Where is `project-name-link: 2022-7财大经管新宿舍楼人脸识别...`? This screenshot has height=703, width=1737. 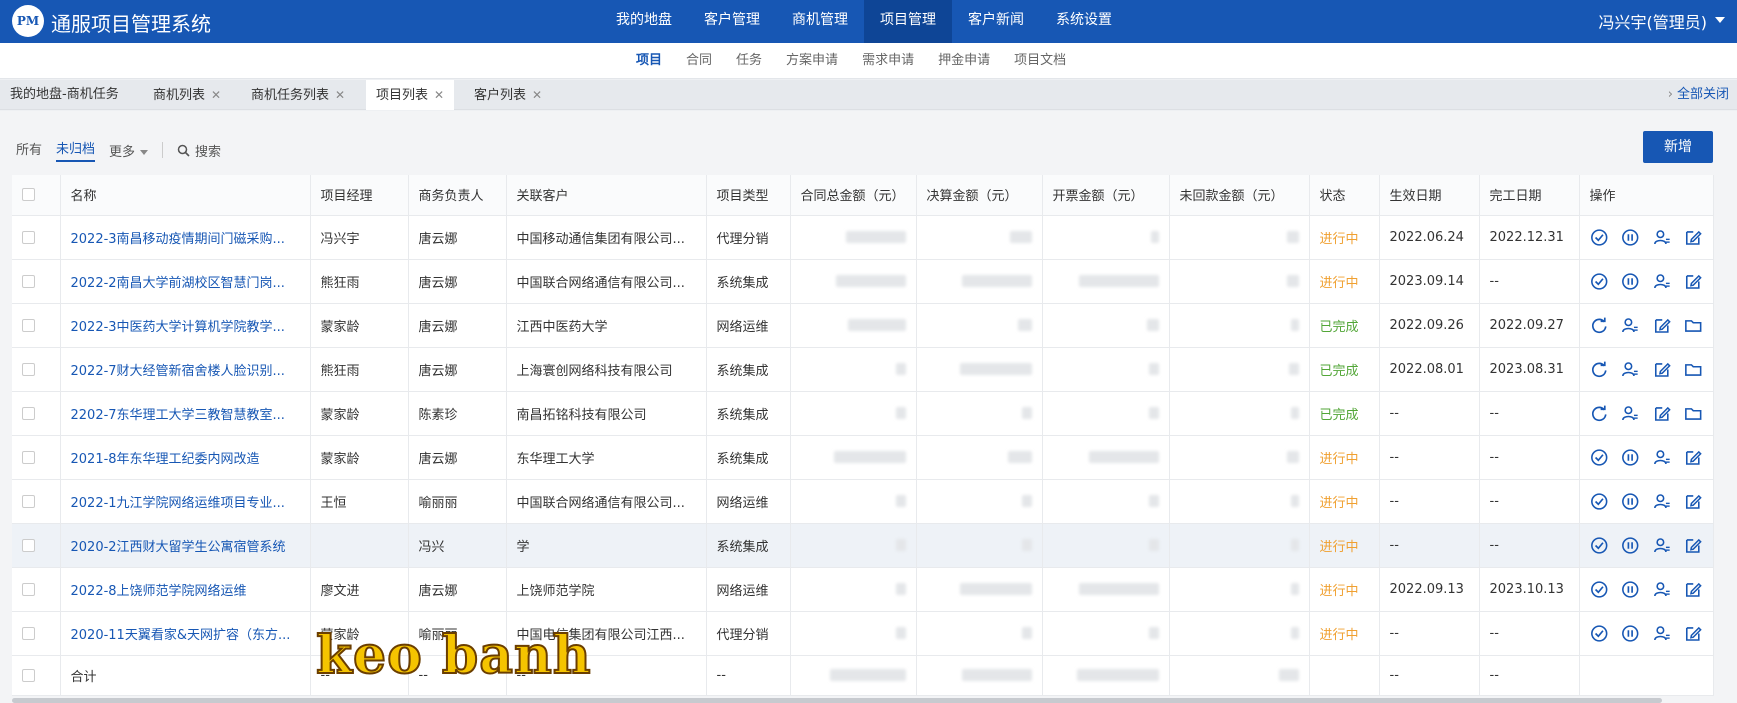
project-name-link: 2022-7财大经管新宿舍楼人脸识别... is located at coordinates (178, 371).